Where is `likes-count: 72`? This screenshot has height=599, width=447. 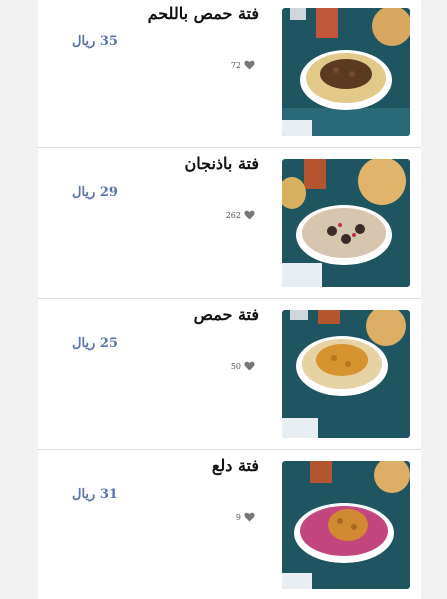
likes-count: 72 is located at coordinates (235, 65).